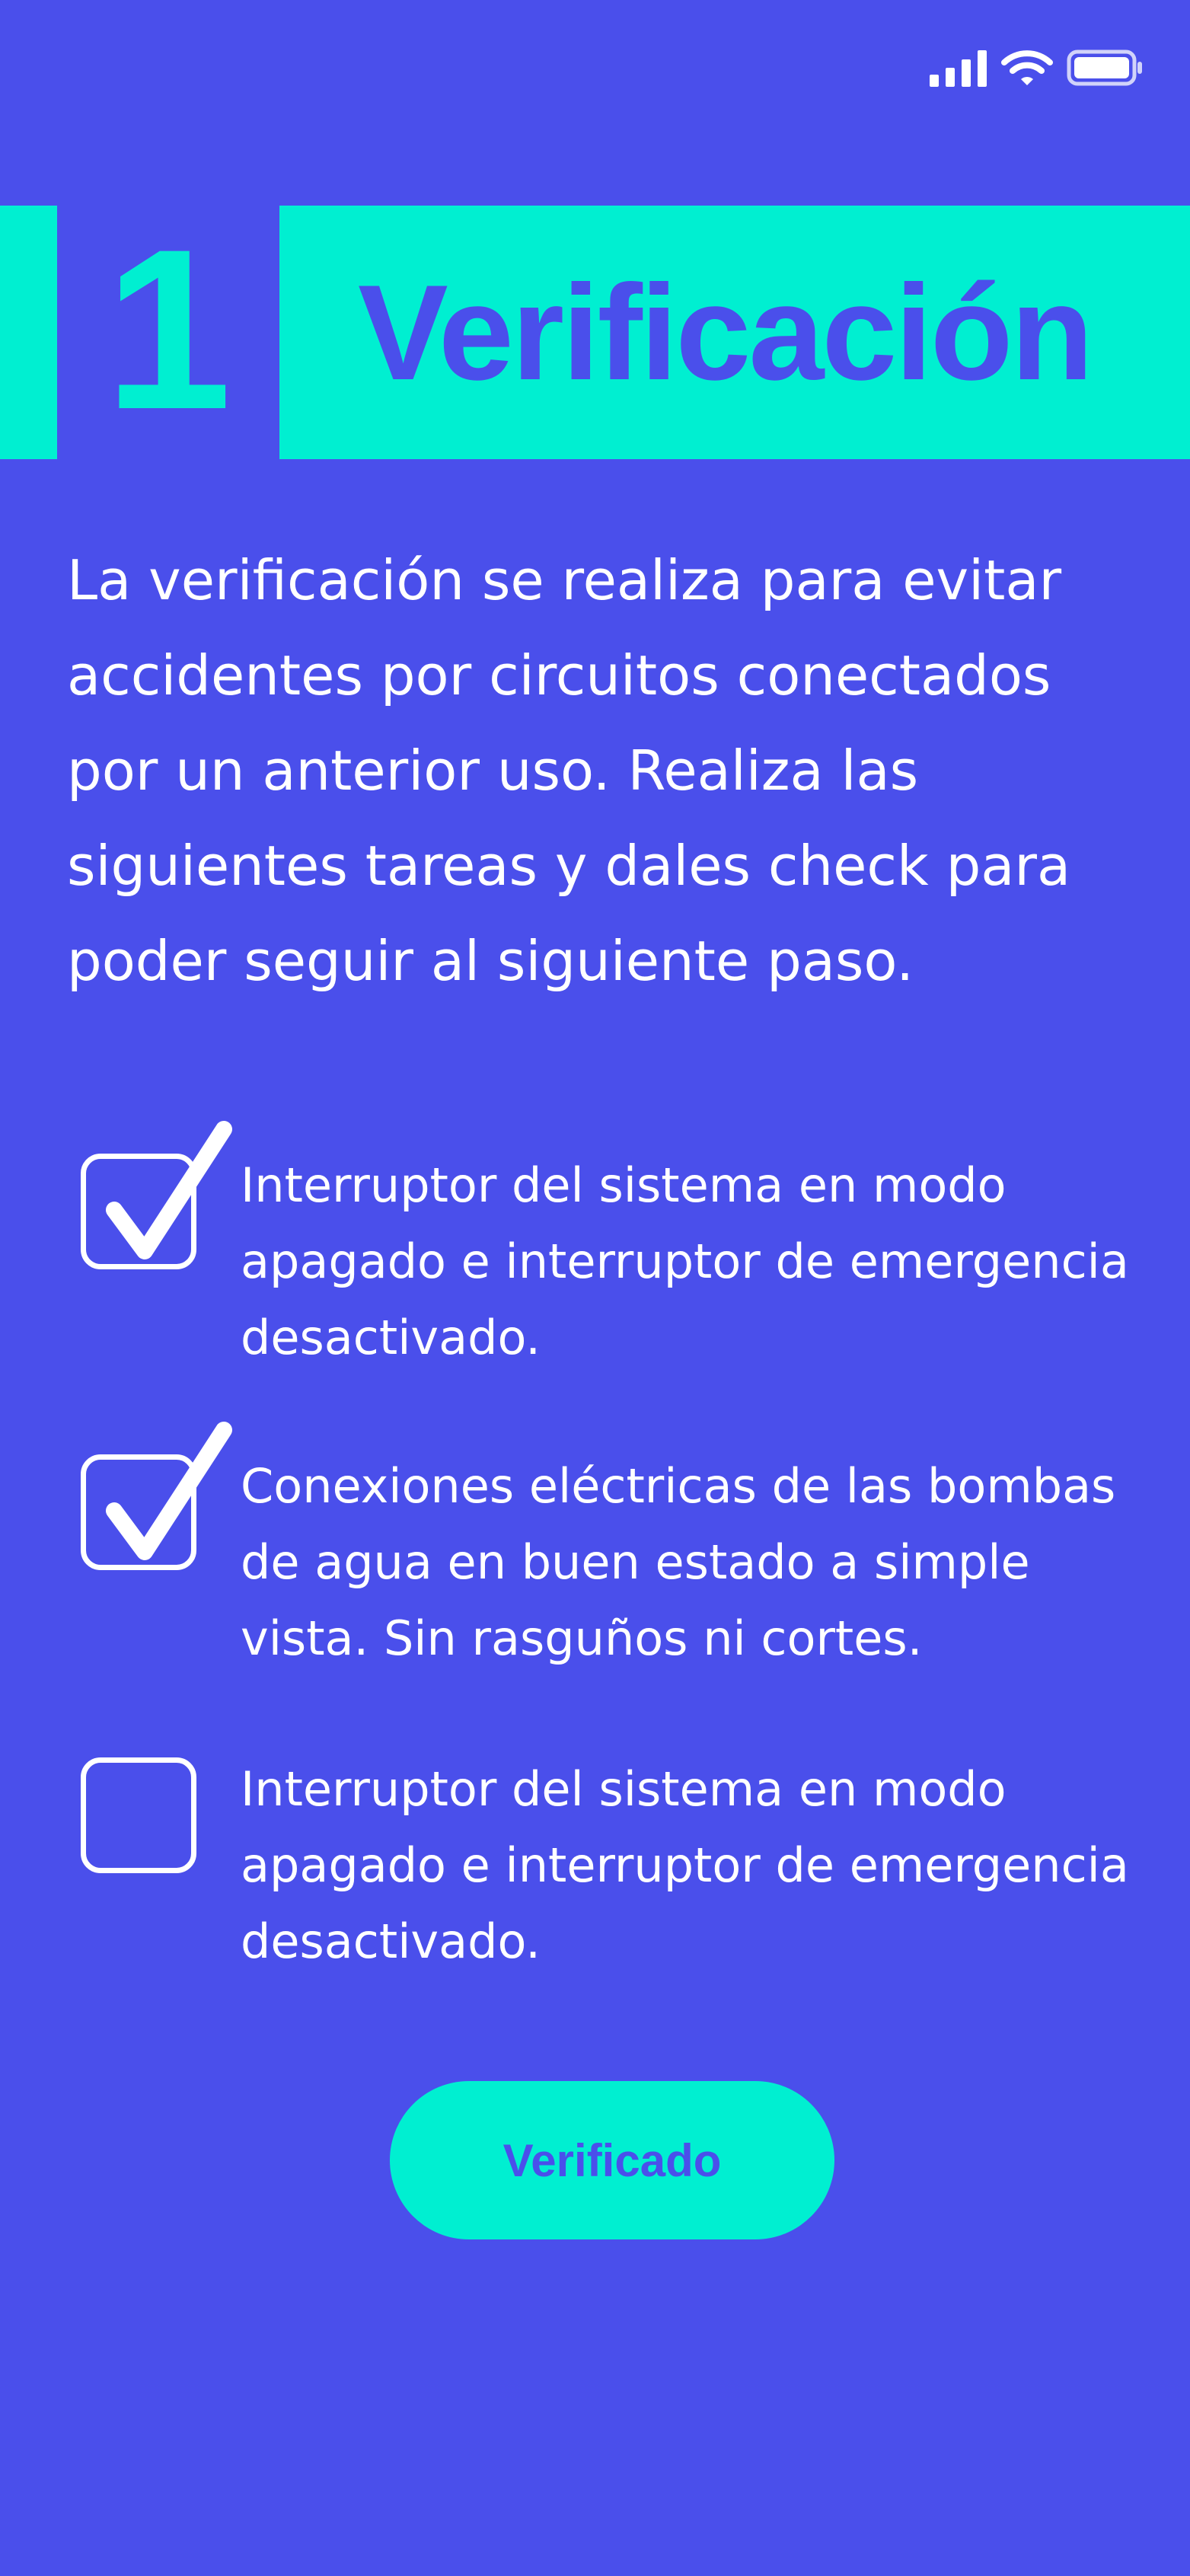  I want to click on verify-button: Verificado, so click(612, 2160).